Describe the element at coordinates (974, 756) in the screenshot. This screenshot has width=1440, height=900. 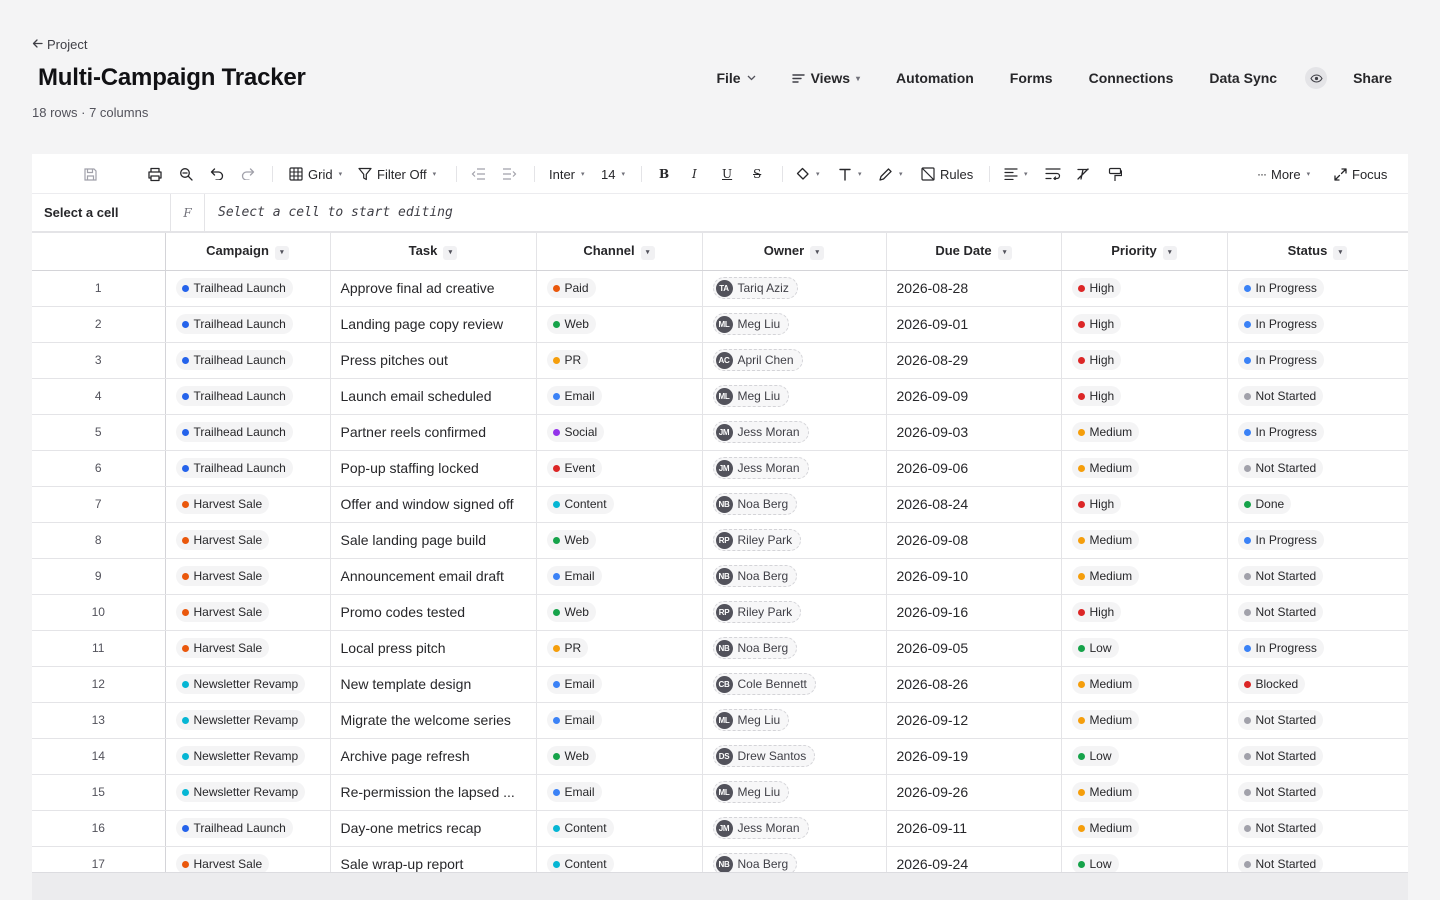
I see `due-date-cell: 2026-09-19` at that location.